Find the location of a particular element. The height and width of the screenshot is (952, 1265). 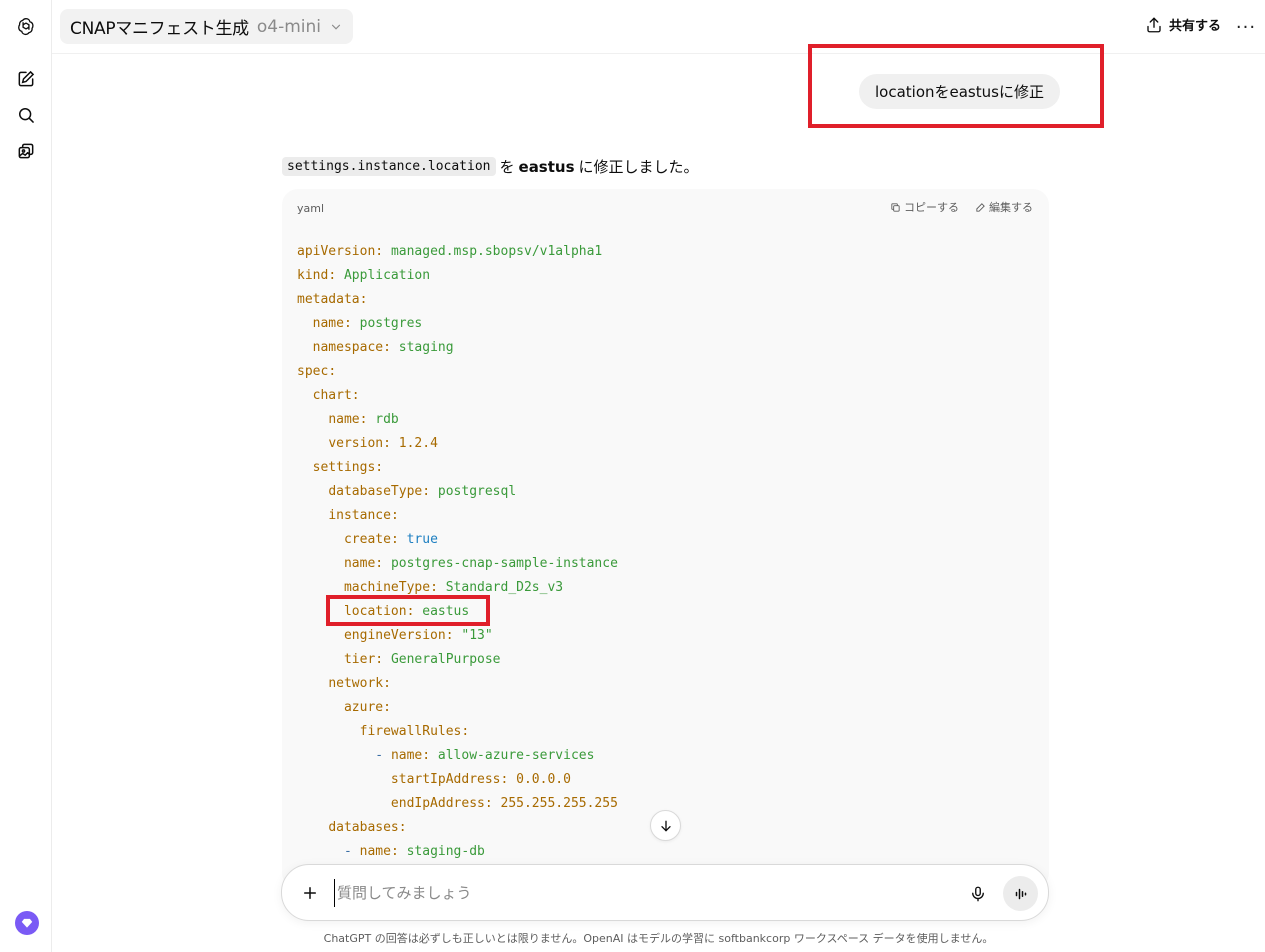

yaml-key: create is located at coordinates (367, 539).